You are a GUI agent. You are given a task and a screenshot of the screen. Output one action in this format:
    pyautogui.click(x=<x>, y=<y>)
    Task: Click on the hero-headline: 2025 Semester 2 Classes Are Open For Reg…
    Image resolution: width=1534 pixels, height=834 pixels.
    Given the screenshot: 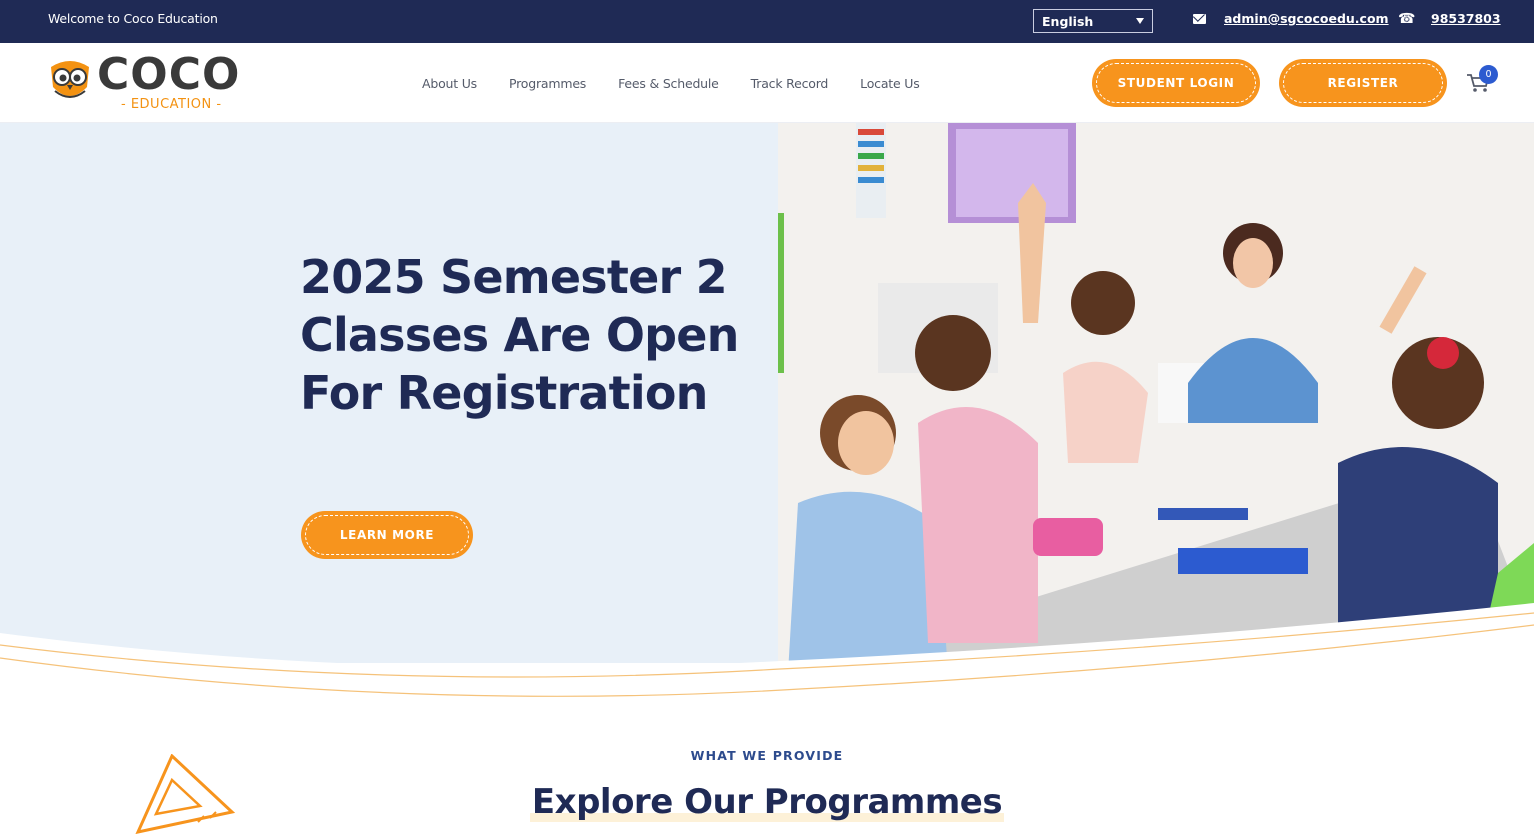 What is the action you would take?
    pyautogui.click(x=519, y=335)
    